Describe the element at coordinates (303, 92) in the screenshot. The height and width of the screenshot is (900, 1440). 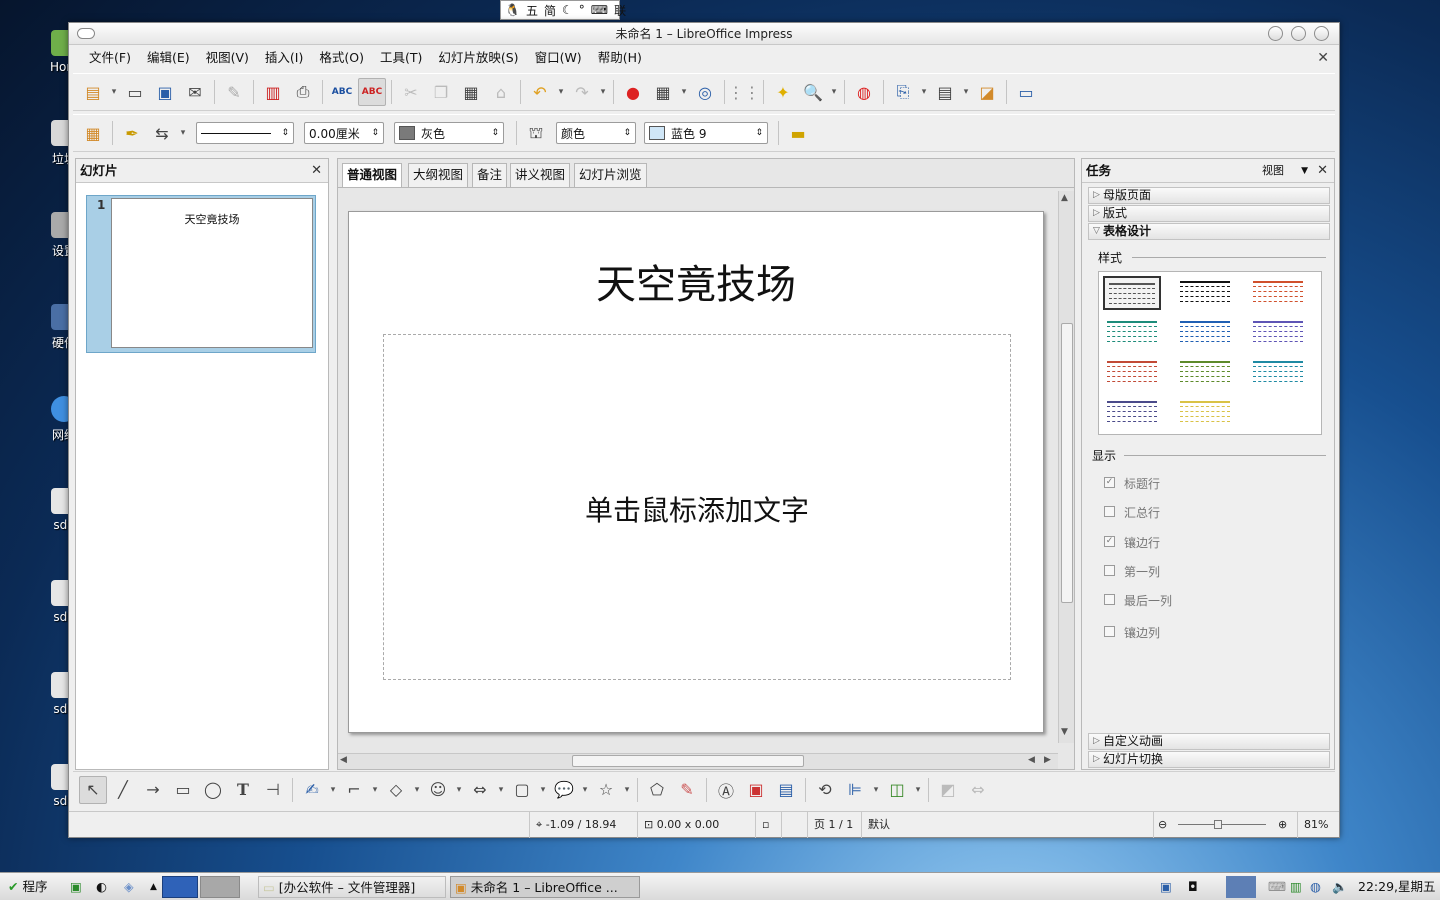
I see `print-icon: ⎙` at that location.